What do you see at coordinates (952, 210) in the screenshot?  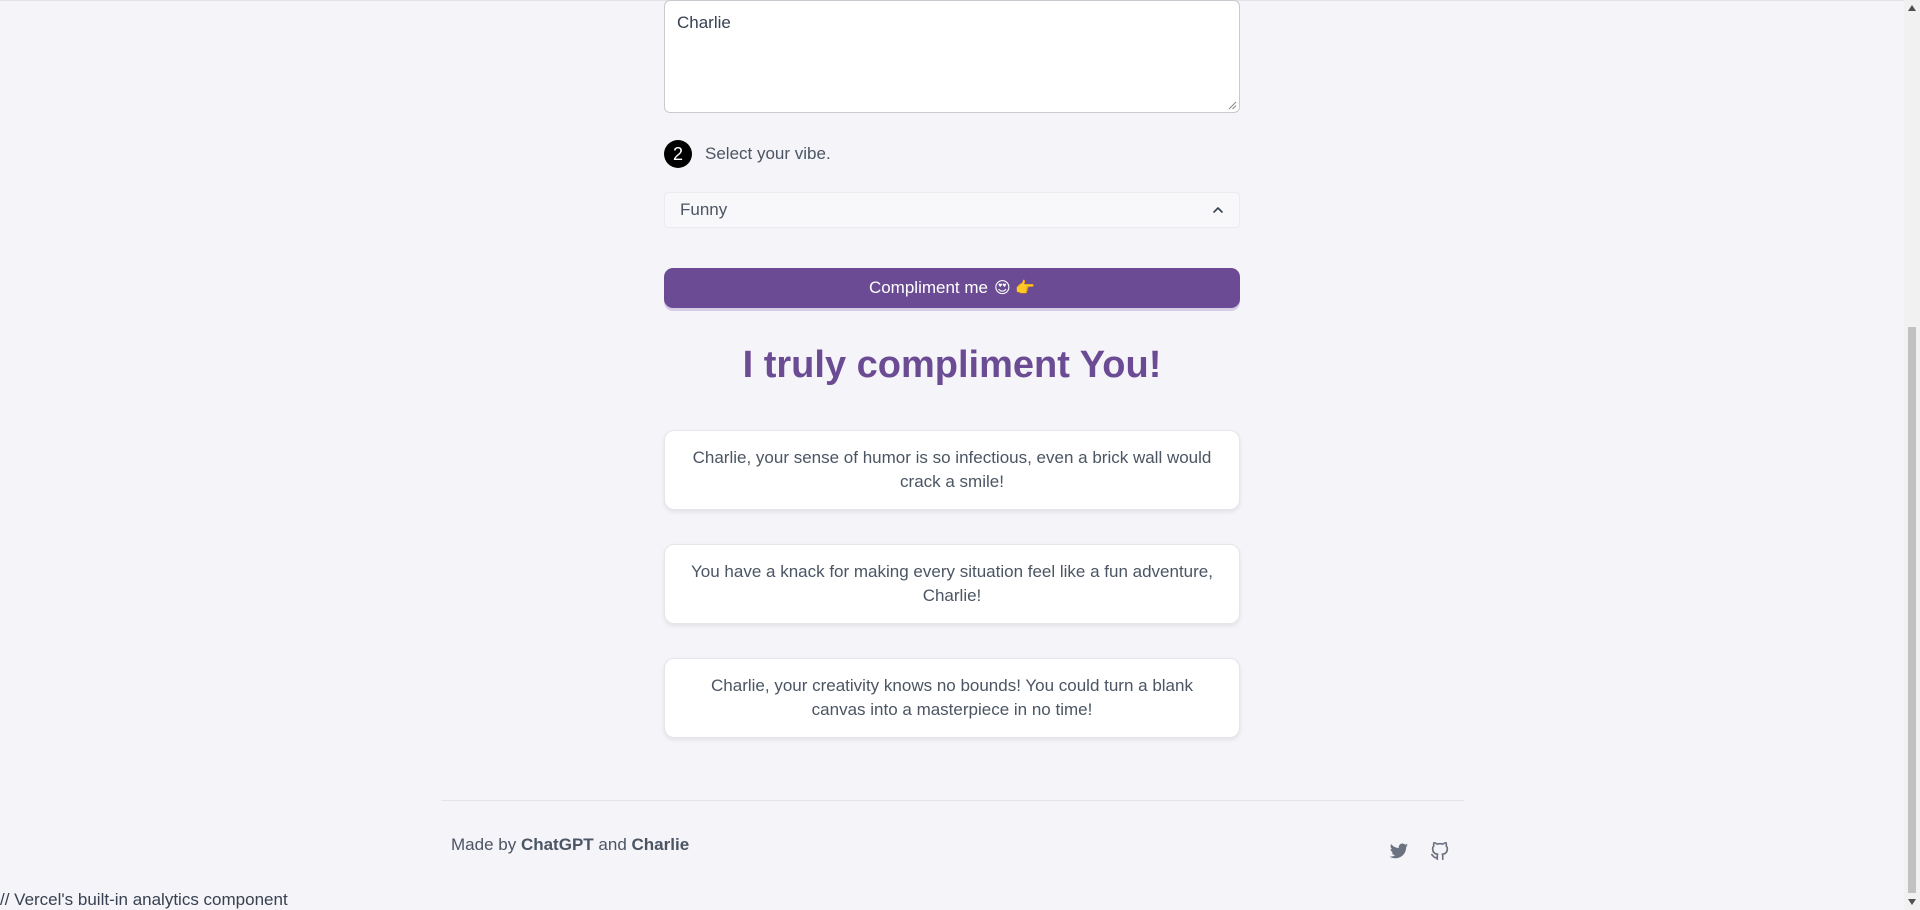 I see `vibe-select: Funny` at bounding box center [952, 210].